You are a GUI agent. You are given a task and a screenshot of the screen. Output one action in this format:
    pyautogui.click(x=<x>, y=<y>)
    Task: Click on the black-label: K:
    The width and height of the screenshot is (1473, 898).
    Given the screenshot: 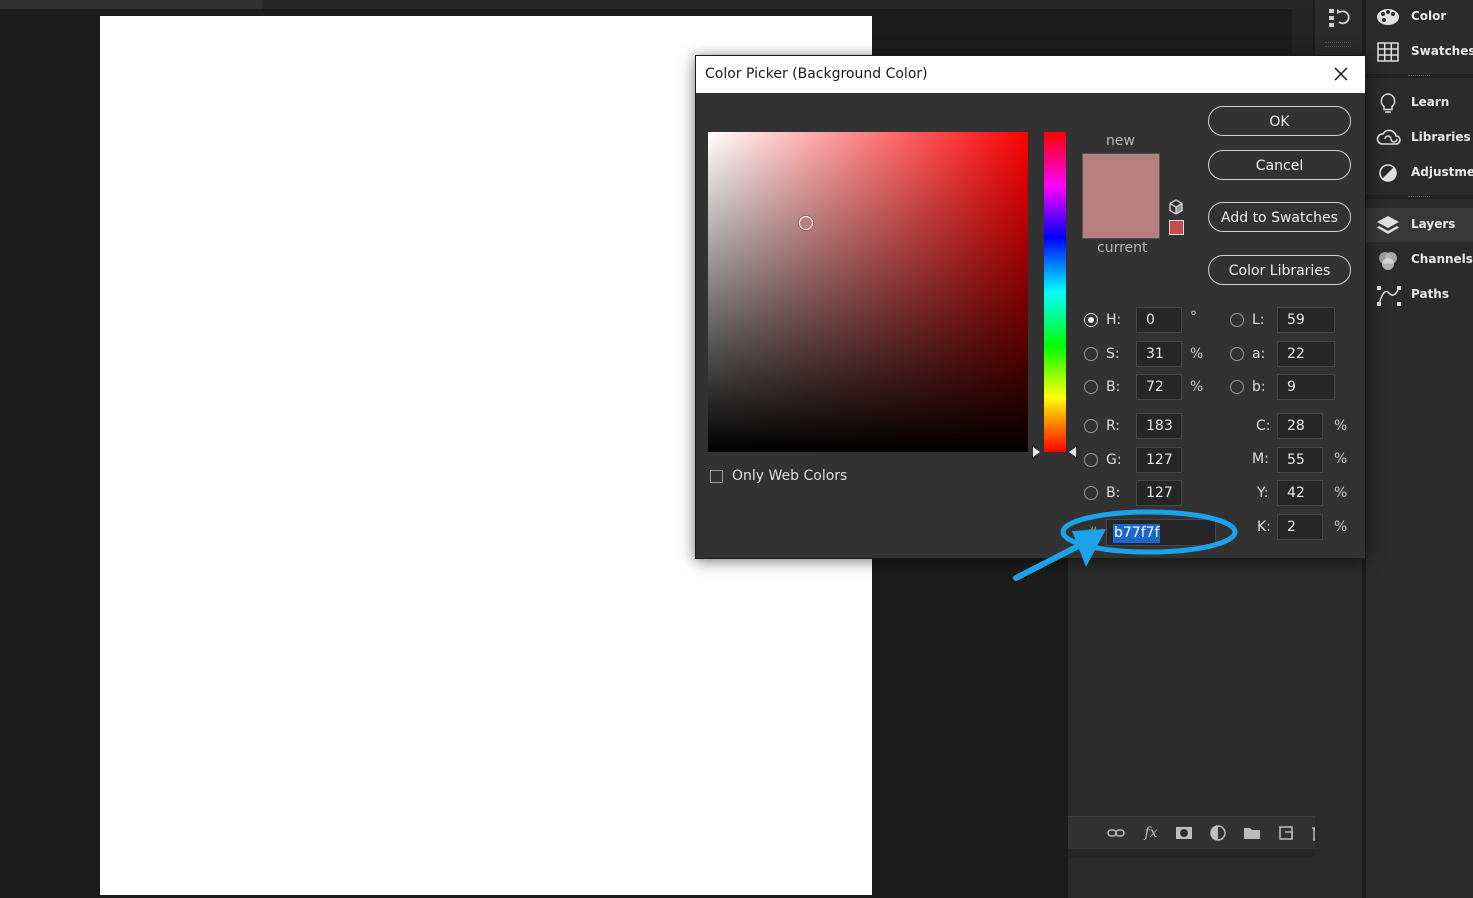 What is the action you would take?
    pyautogui.click(x=1264, y=527)
    